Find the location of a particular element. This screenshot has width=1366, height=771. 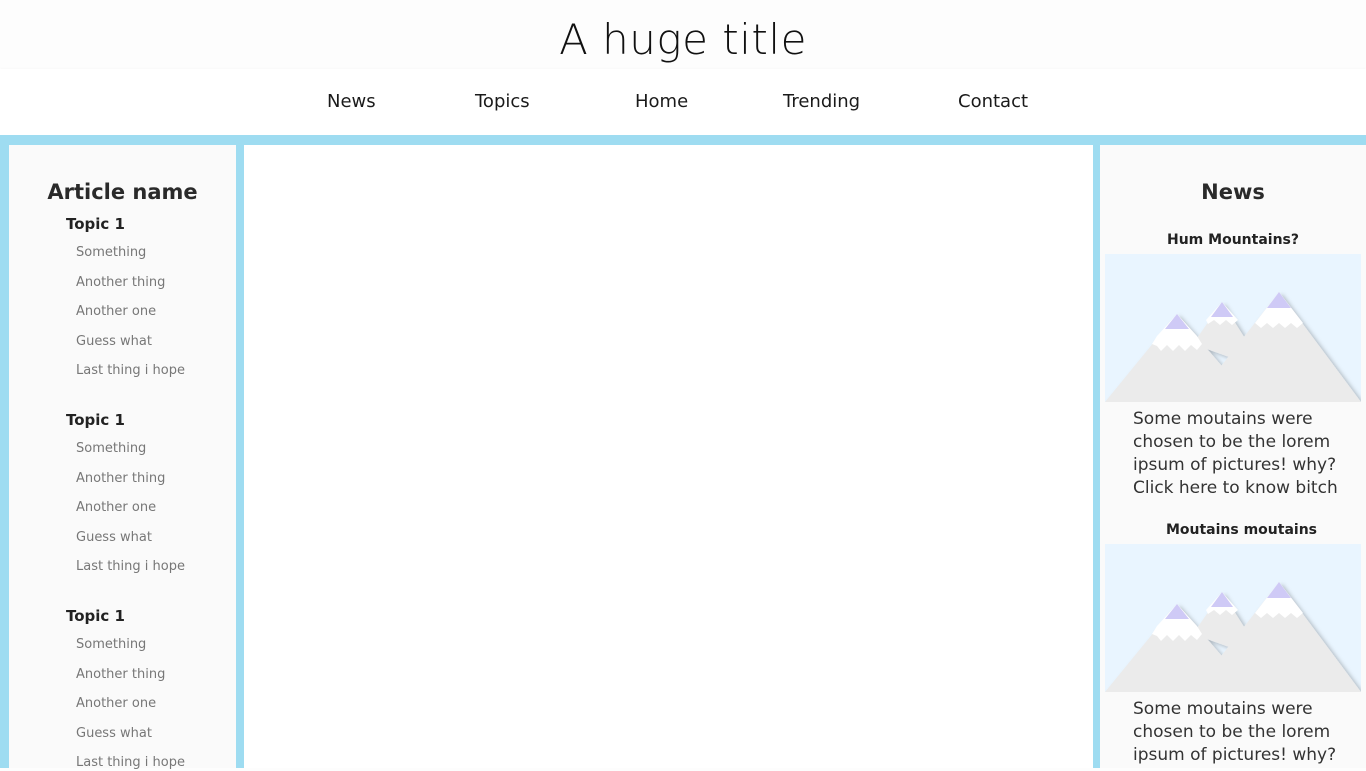

news-card-title: Hum Mountains? is located at coordinates (1233, 240).